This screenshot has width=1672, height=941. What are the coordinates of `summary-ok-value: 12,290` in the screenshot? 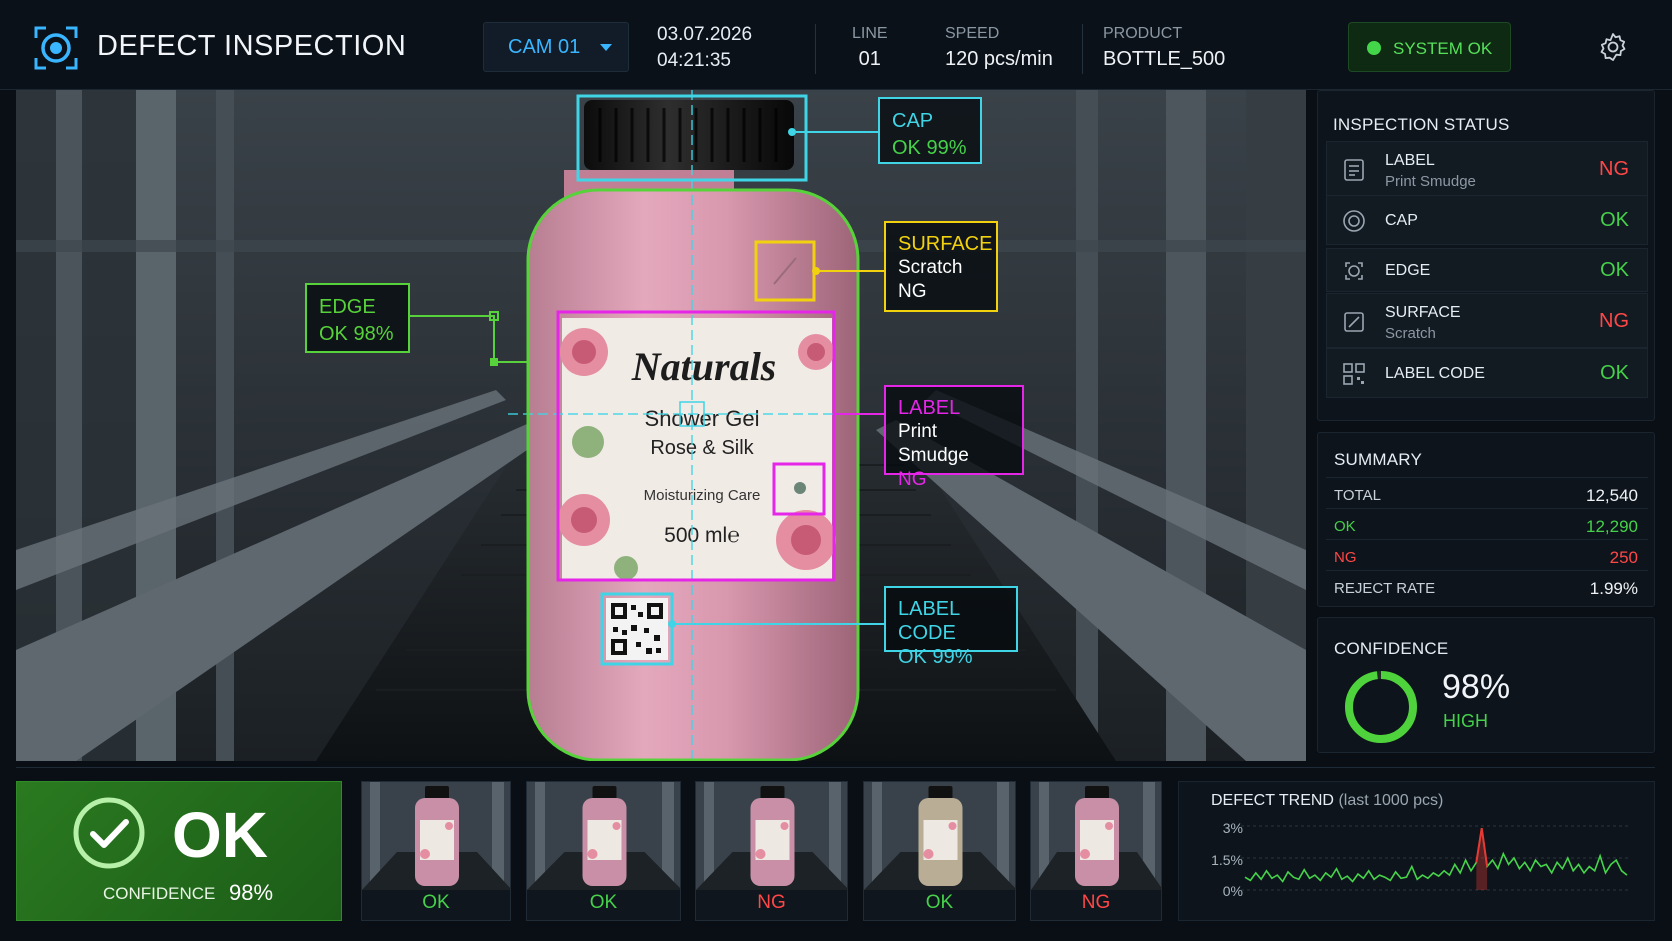 It's located at (1612, 526).